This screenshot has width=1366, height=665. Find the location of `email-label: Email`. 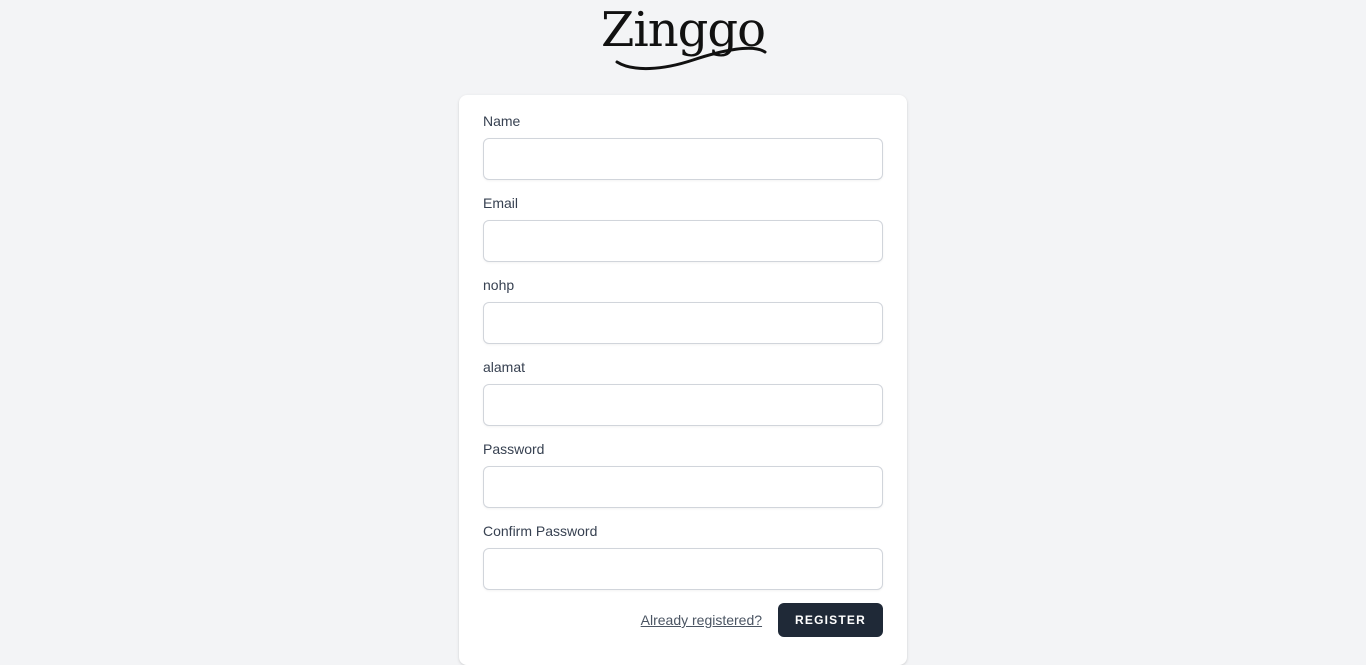

email-label: Email is located at coordinates (501, 203).